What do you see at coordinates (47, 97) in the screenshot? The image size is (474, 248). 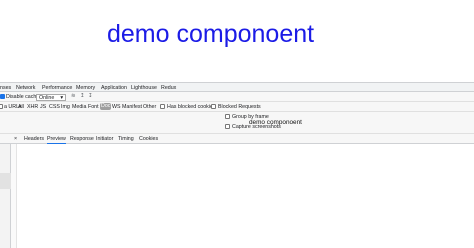 I see `throttling-value: Online` at bounding box center [47, 97].